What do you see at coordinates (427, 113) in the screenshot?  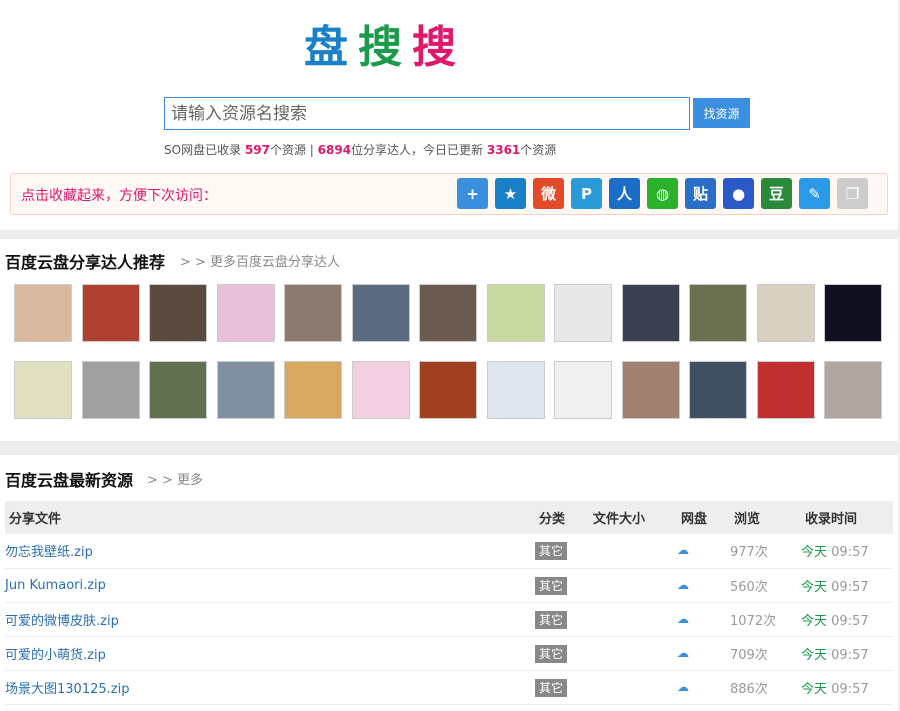 I see `search-input` at bounding box center [427, 113].